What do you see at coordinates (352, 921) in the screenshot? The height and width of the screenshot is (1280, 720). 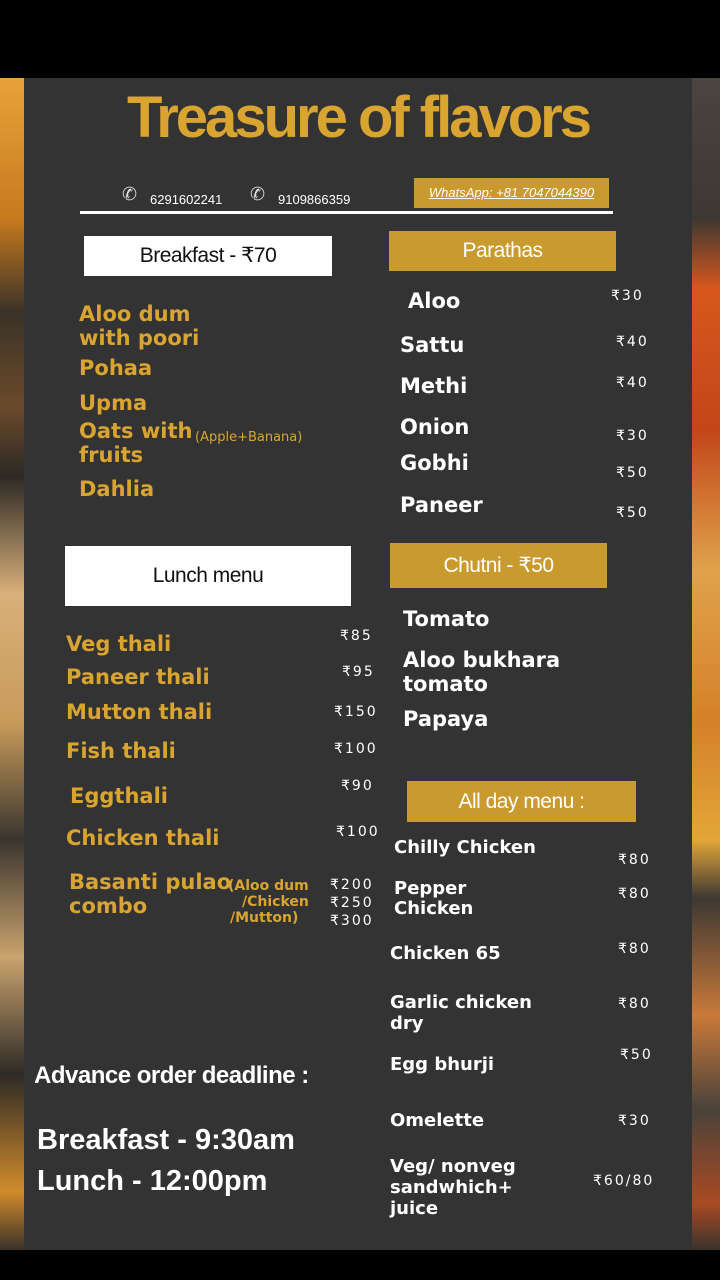 I see `combo-price: ₹300` at bounding box center [352, 921].